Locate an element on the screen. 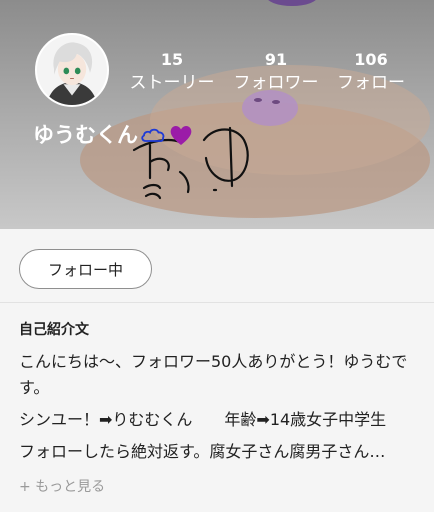 This screenshot has height=512, width=434. following-button: フォロー中 is located at coordinates (85, 269).